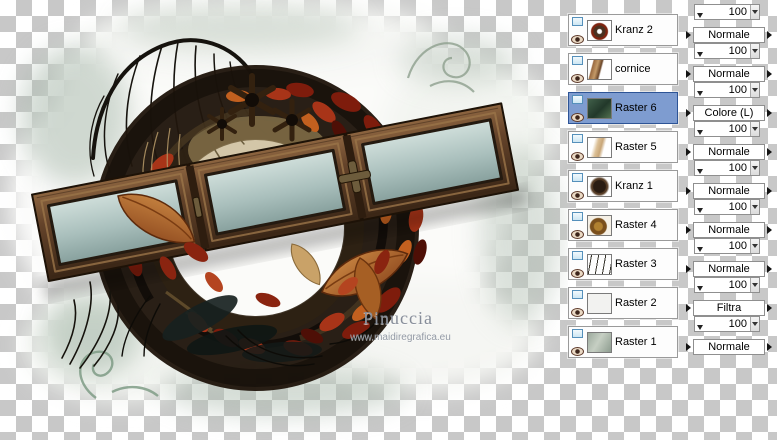  Describe the element at coordinates (623, 225) in the screenshot. I see `layer-row: Raster 4` at that location.